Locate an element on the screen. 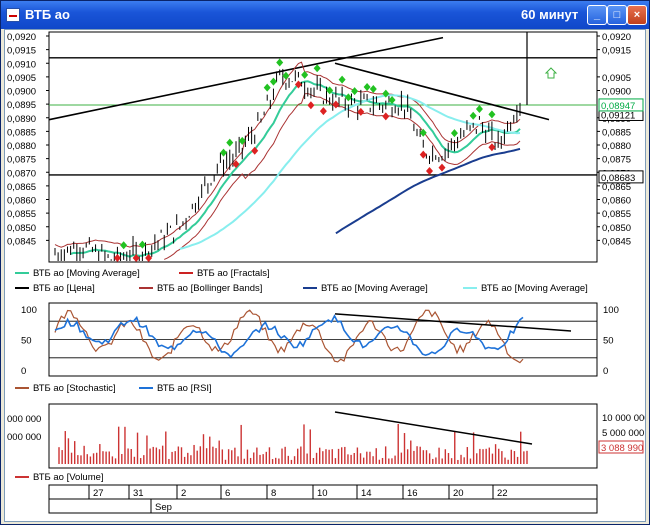 The height and width of the screenshot is (525, 650). price-tick-label: 0,0880 is located at coordinates (21, 146).